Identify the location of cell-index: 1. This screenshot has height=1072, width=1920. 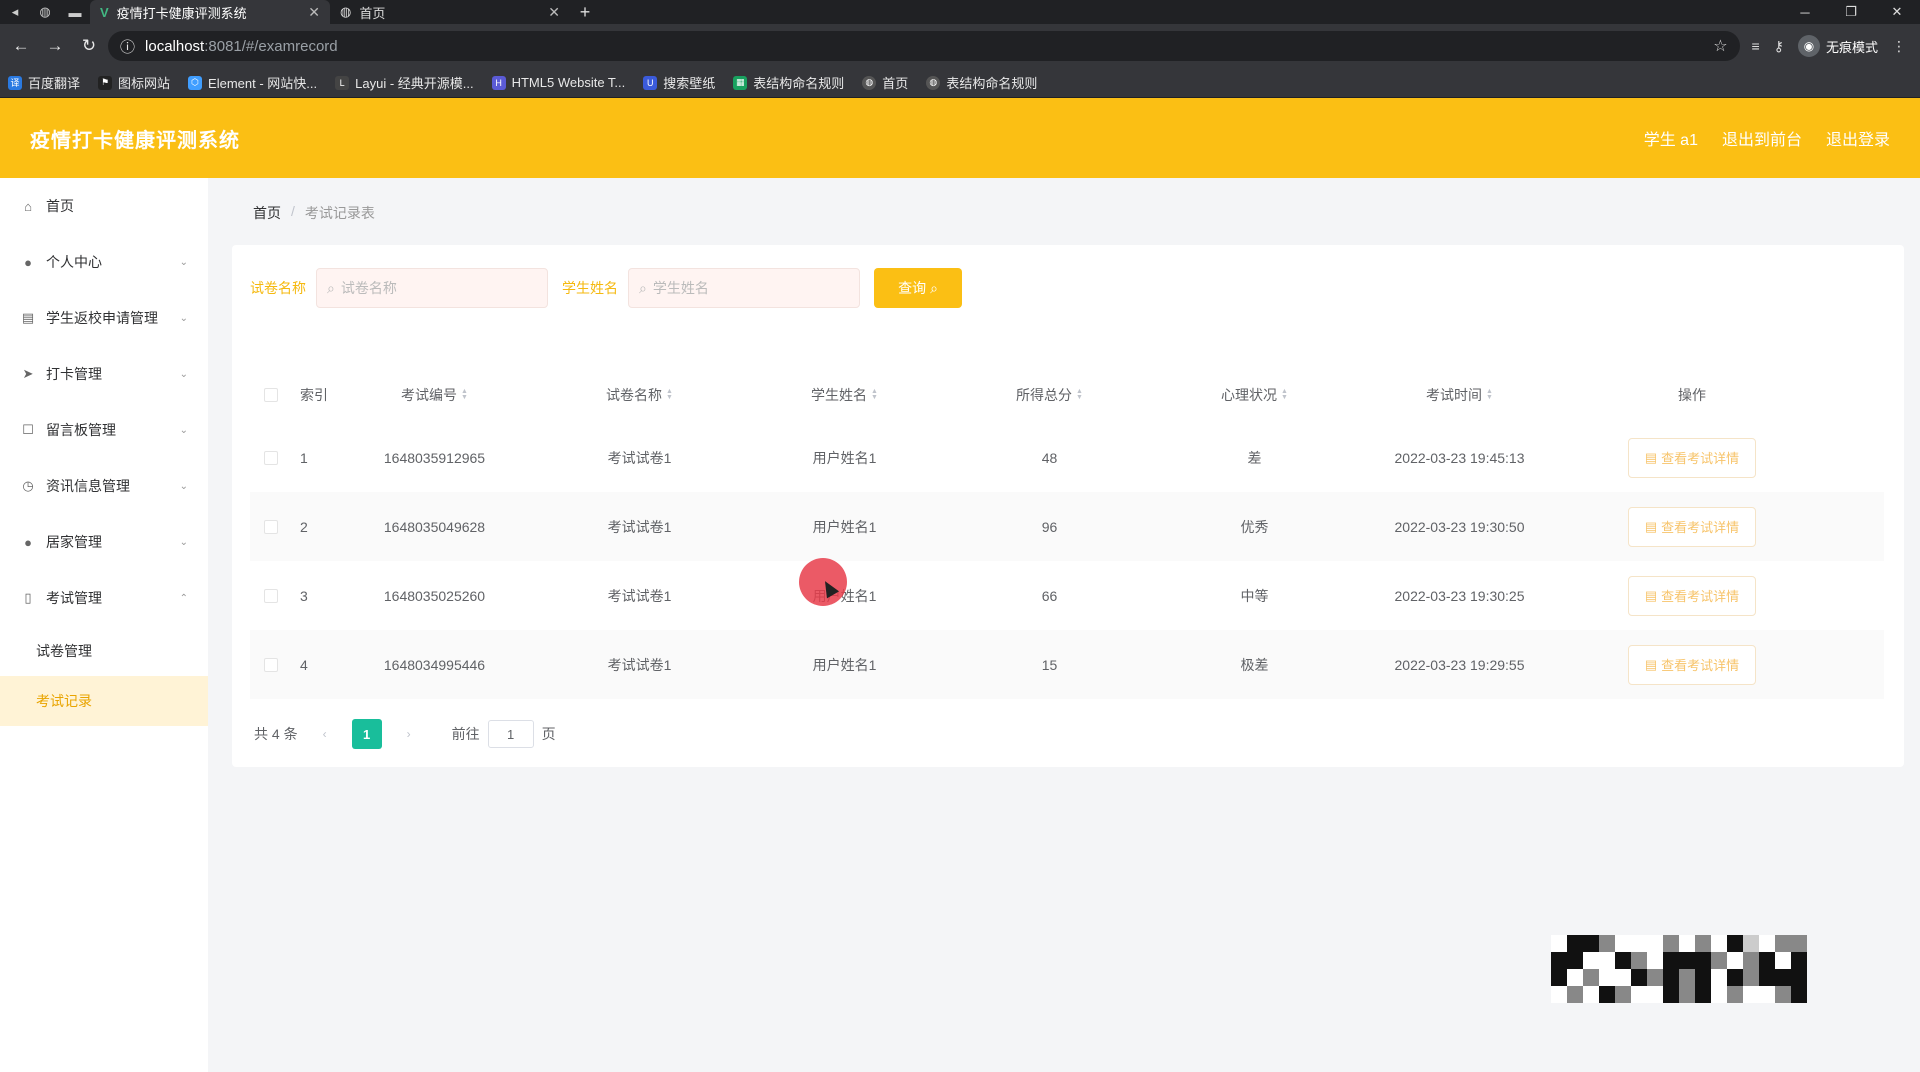
(304, 457).